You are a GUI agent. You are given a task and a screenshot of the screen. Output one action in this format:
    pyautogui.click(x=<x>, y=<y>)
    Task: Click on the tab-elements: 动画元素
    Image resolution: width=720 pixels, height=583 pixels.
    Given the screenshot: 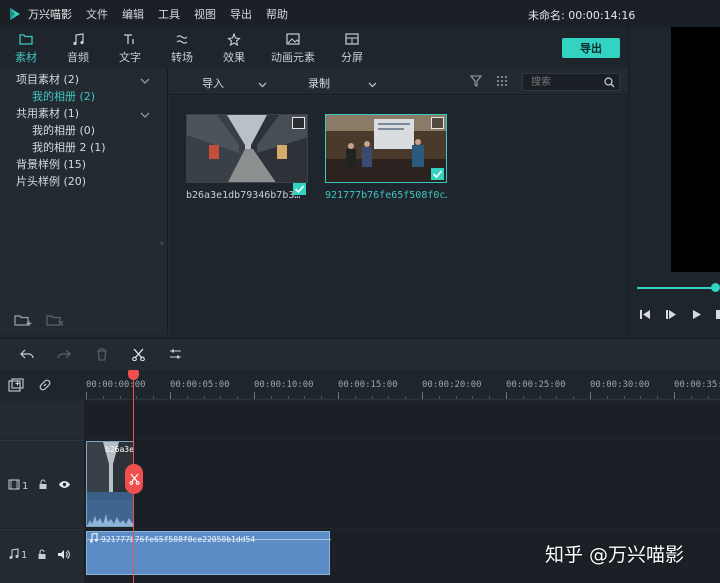 What is the action you would take?
    pyautogui.click(x=293, y=48)
    